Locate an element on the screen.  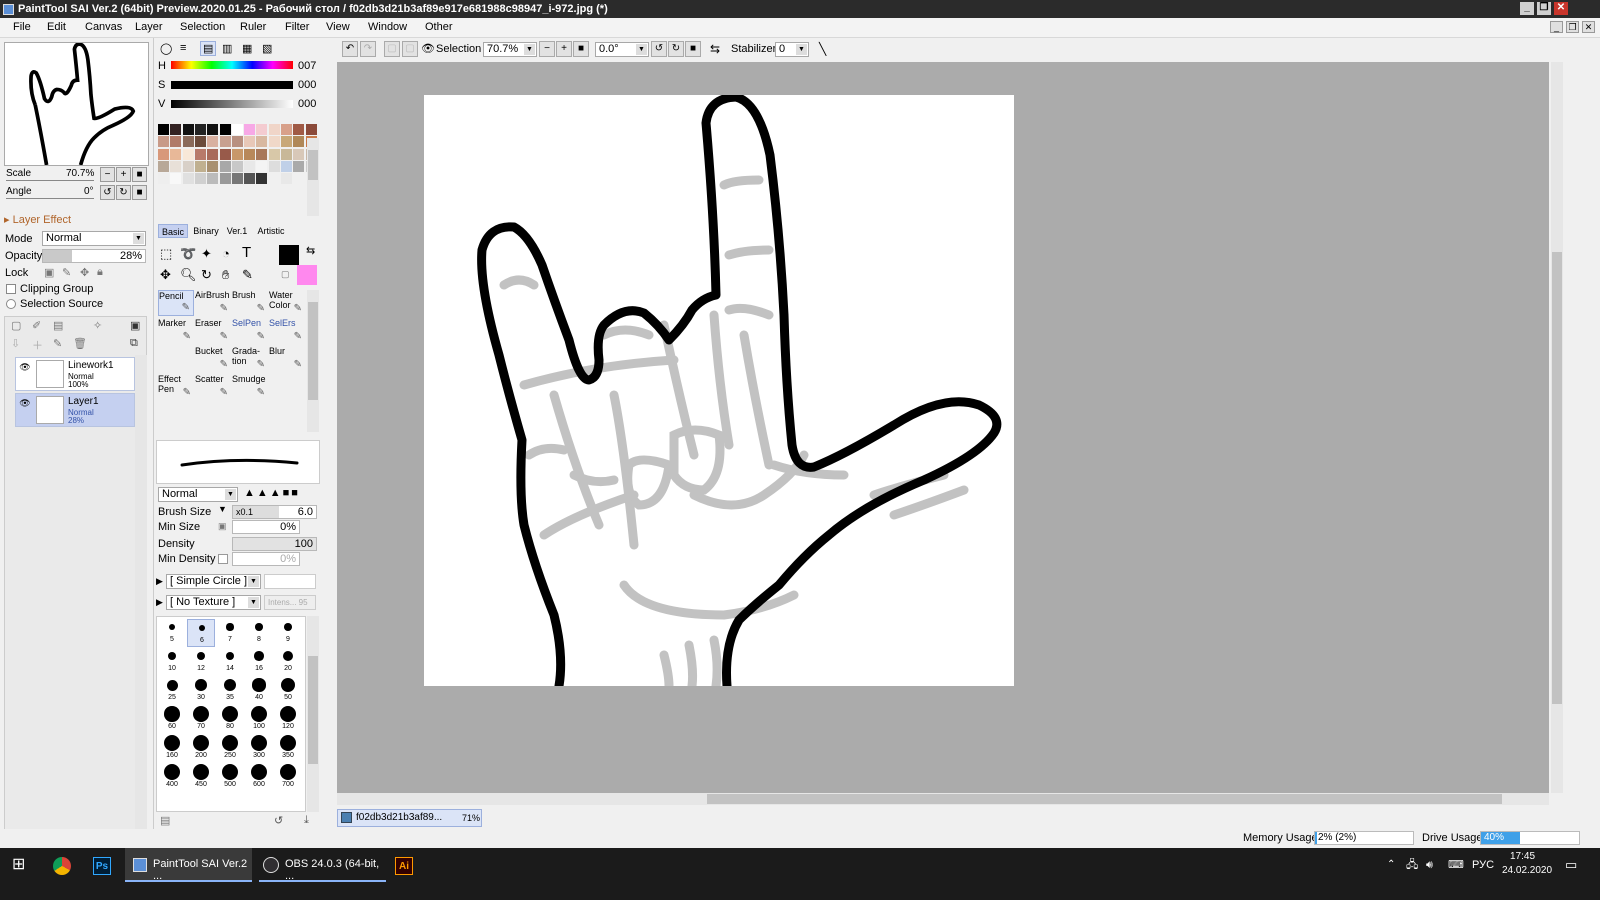
clipping-group-checkbox is located at coordinates (11, 289).